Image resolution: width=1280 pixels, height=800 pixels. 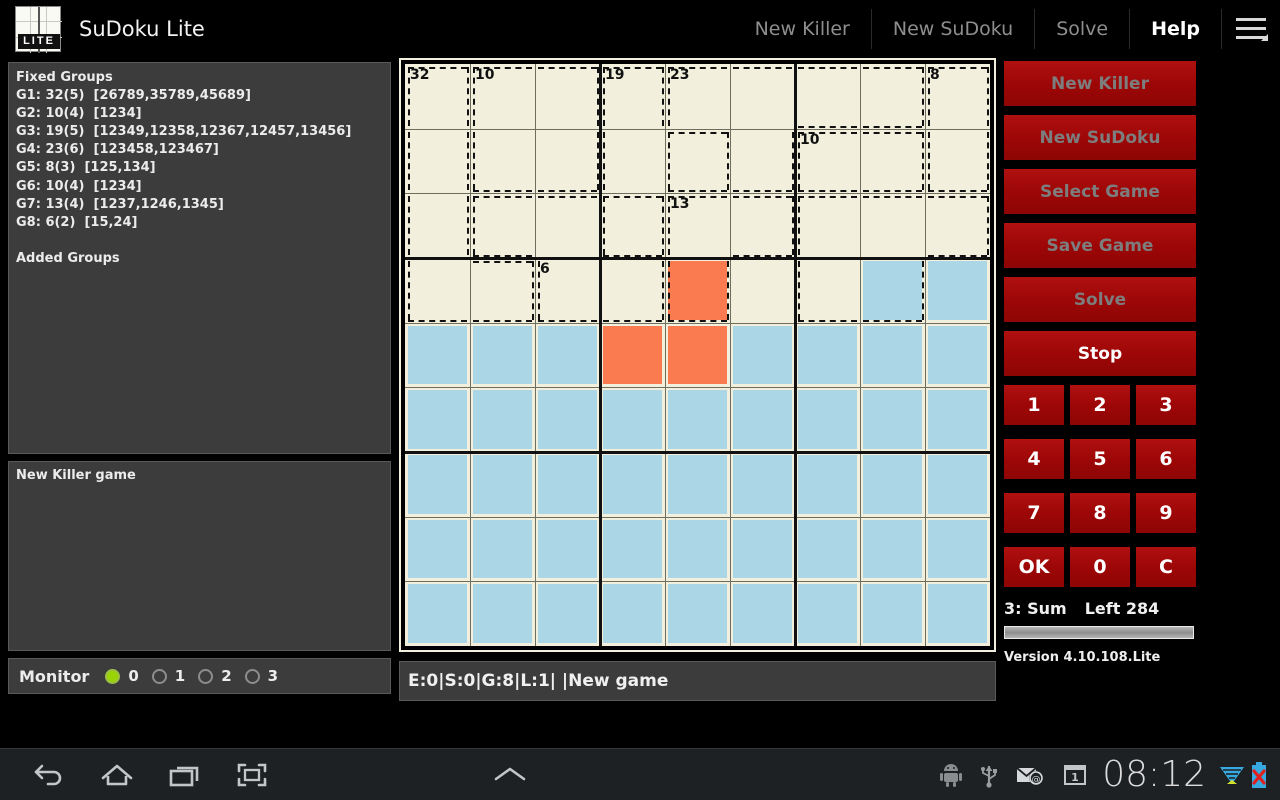 What do you see at coordinates (567, 96) in the screenshot?
I see `grid-cell-r1c3` at bounding box center [567, 96].